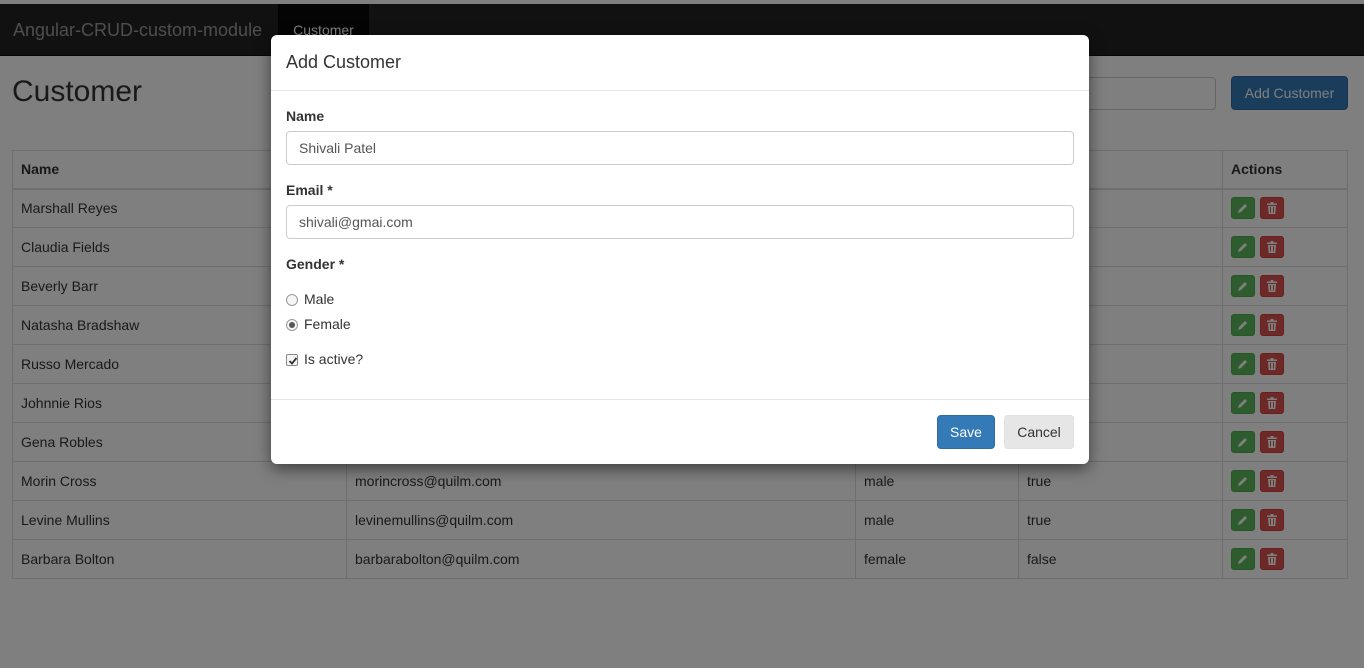  I want to click on gender-option-male: Male, so click(310, 299).